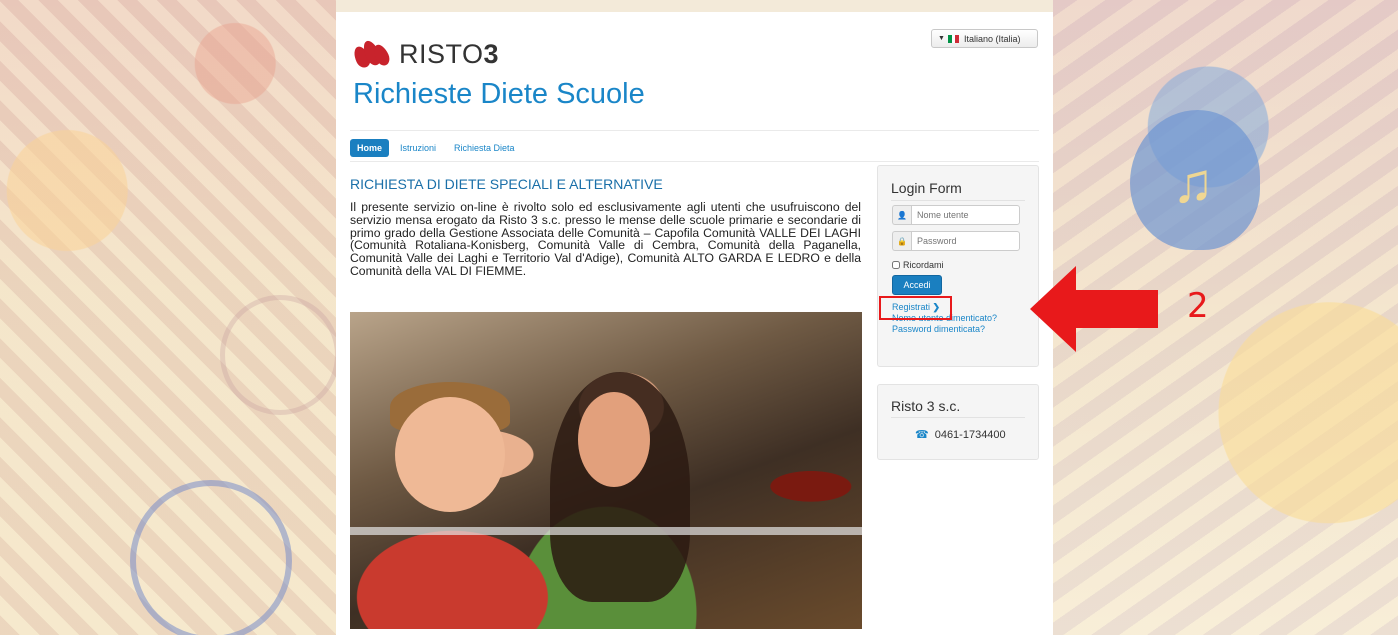  I want to click on unicycle-wheel-illustration, so click(211, 557).